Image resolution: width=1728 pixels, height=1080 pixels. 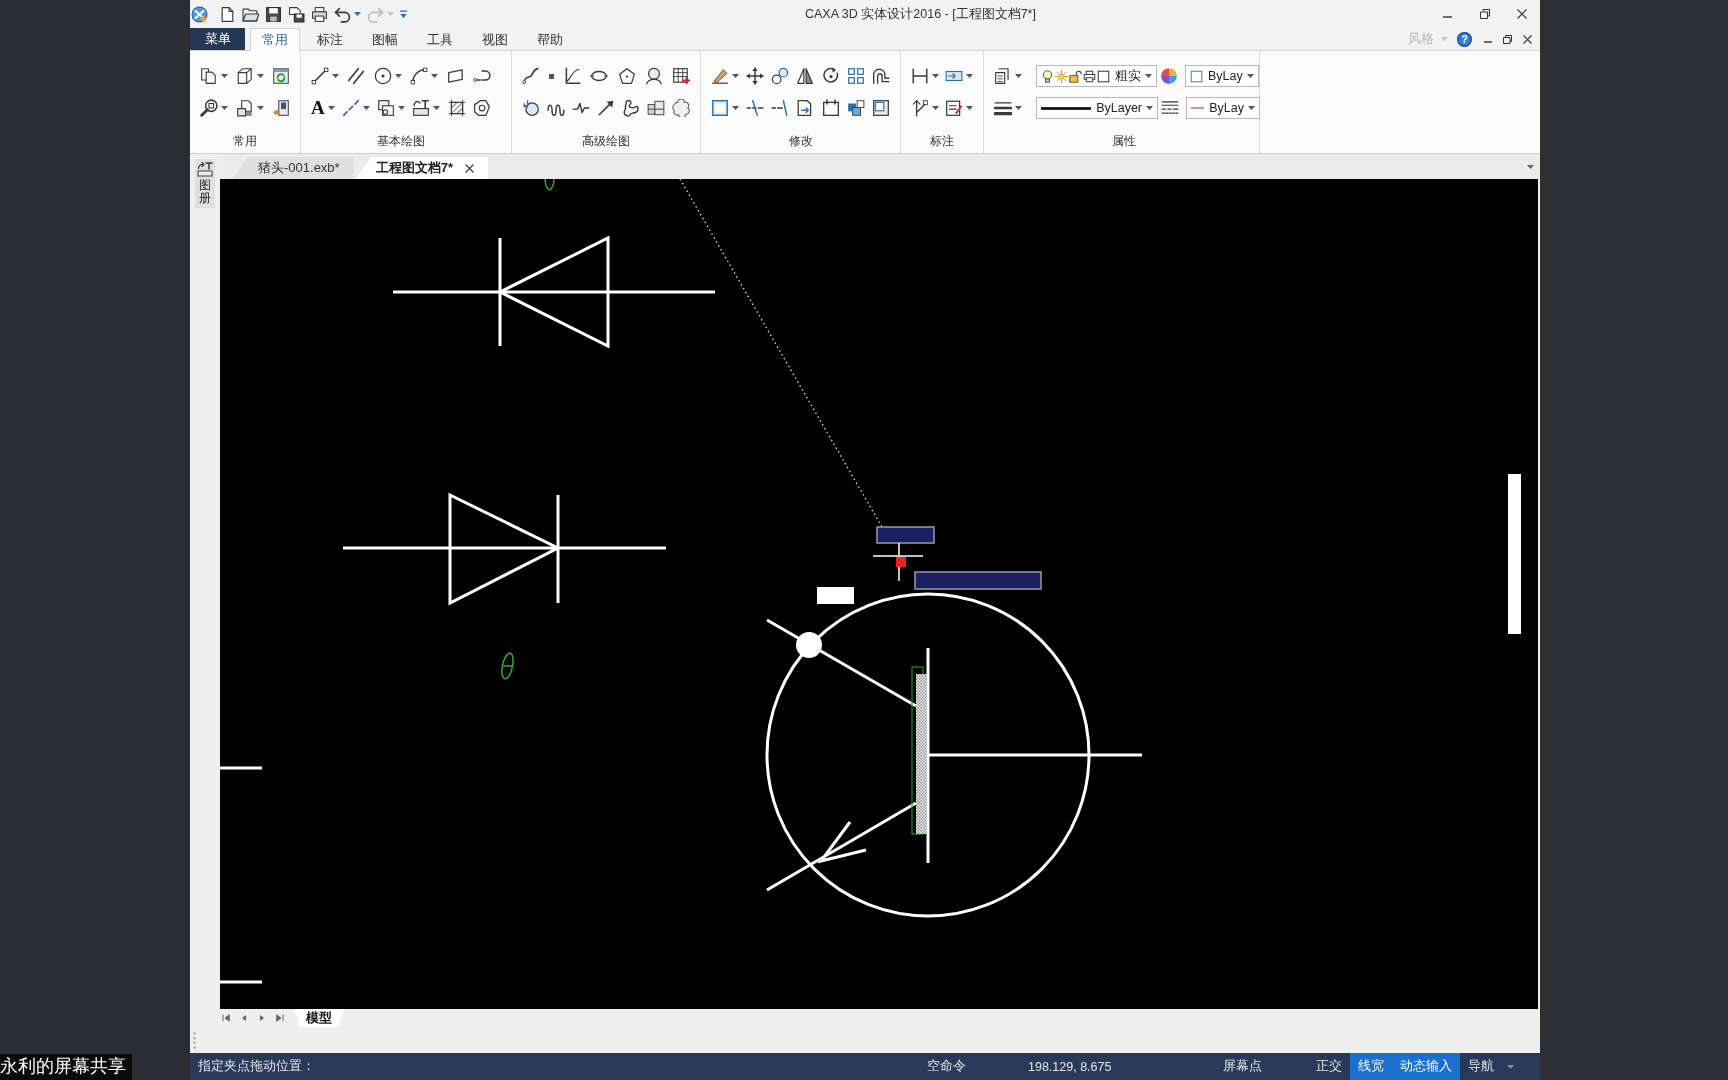 What do you see at coordinates (653, 76) in the screenshot?
I see `bust-icon` at bounding box center [653, 76].